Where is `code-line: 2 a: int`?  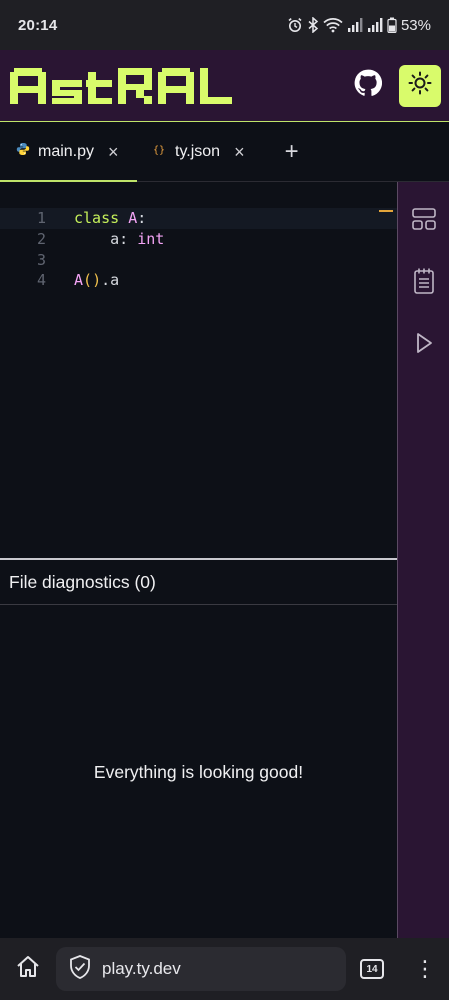
code-line: 2 a: int is located at coordinates (198, 239).